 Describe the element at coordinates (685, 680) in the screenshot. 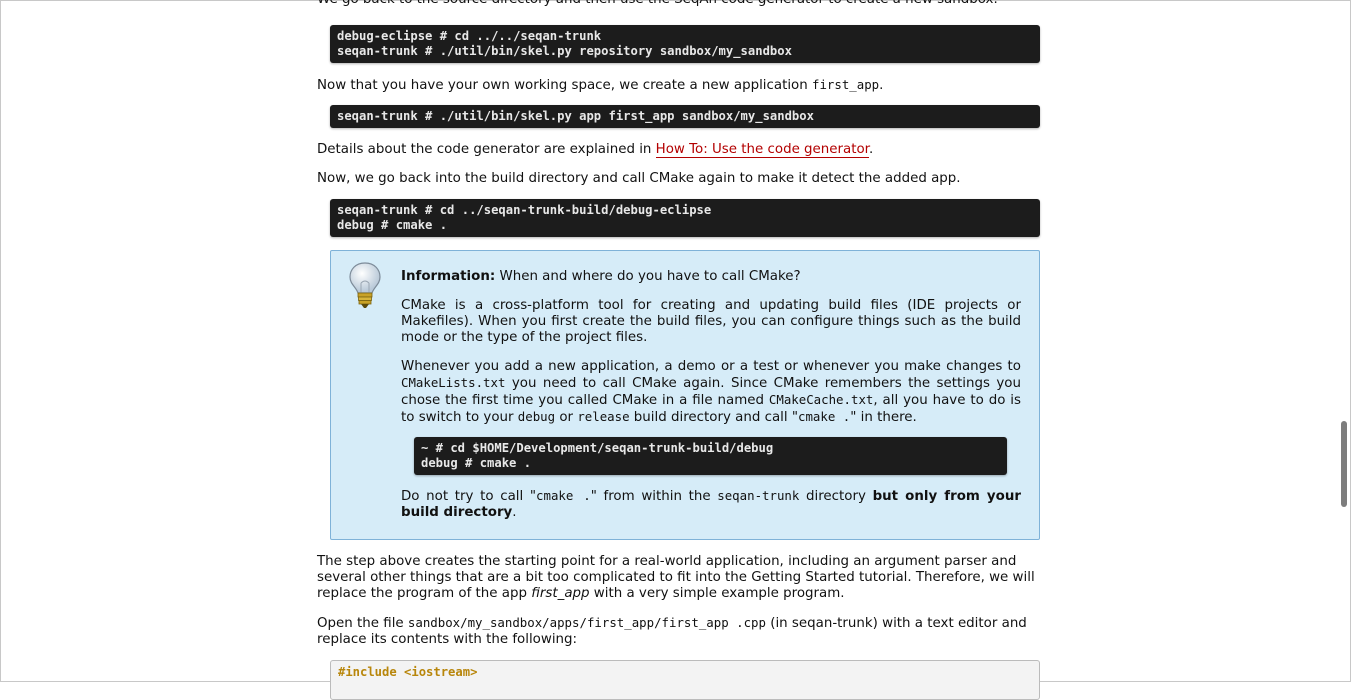

I see `code-block-4: #include <iostream>` at that location.